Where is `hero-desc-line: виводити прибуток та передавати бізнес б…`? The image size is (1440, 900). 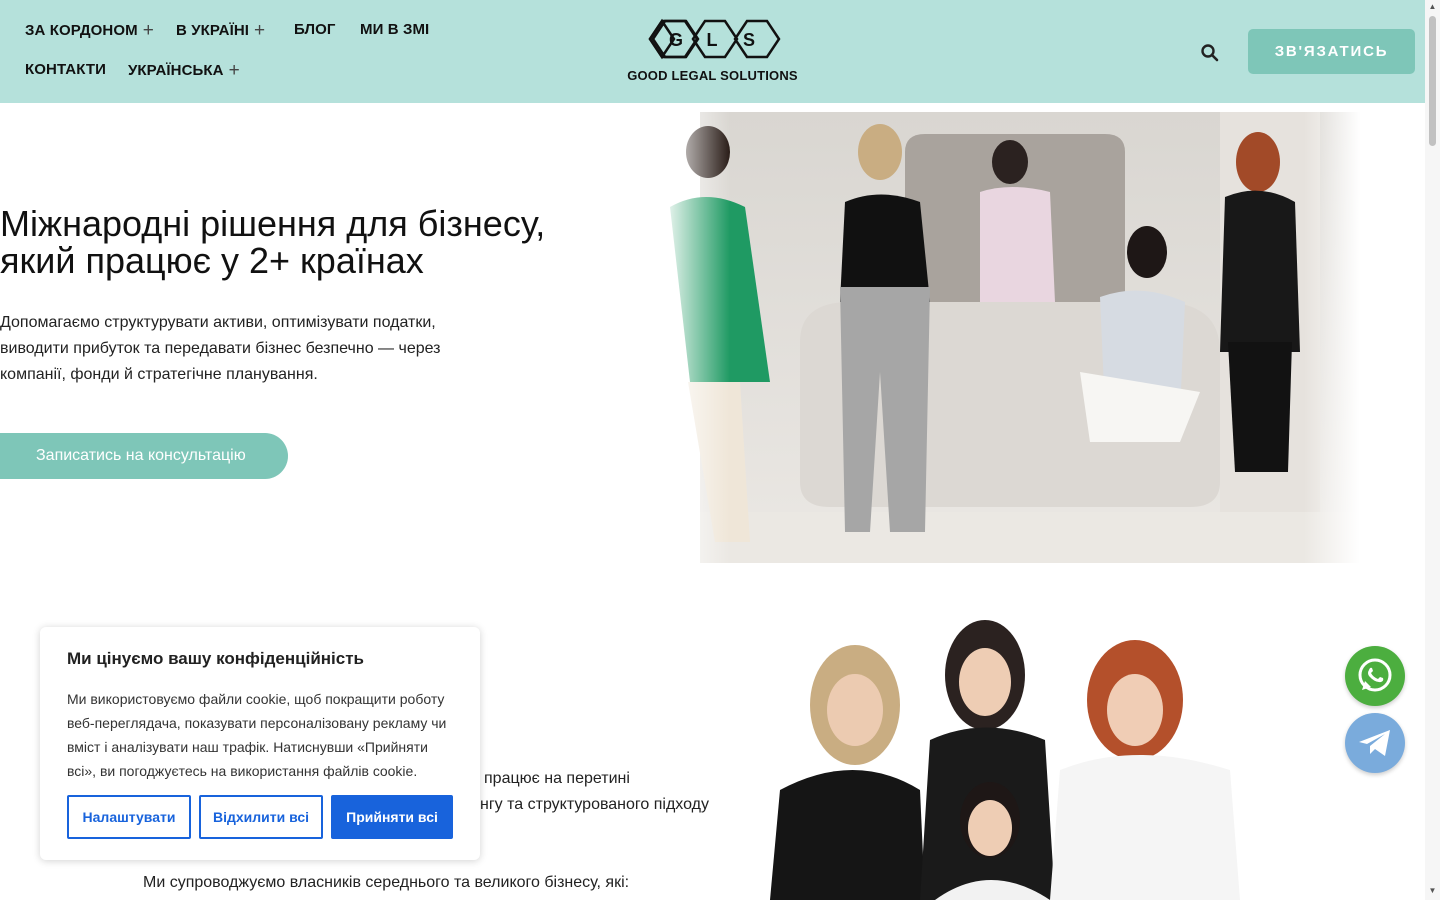
hero-desc-line: виводити прибуток та передавати бізнес б… is located at coordinates (220, 348).